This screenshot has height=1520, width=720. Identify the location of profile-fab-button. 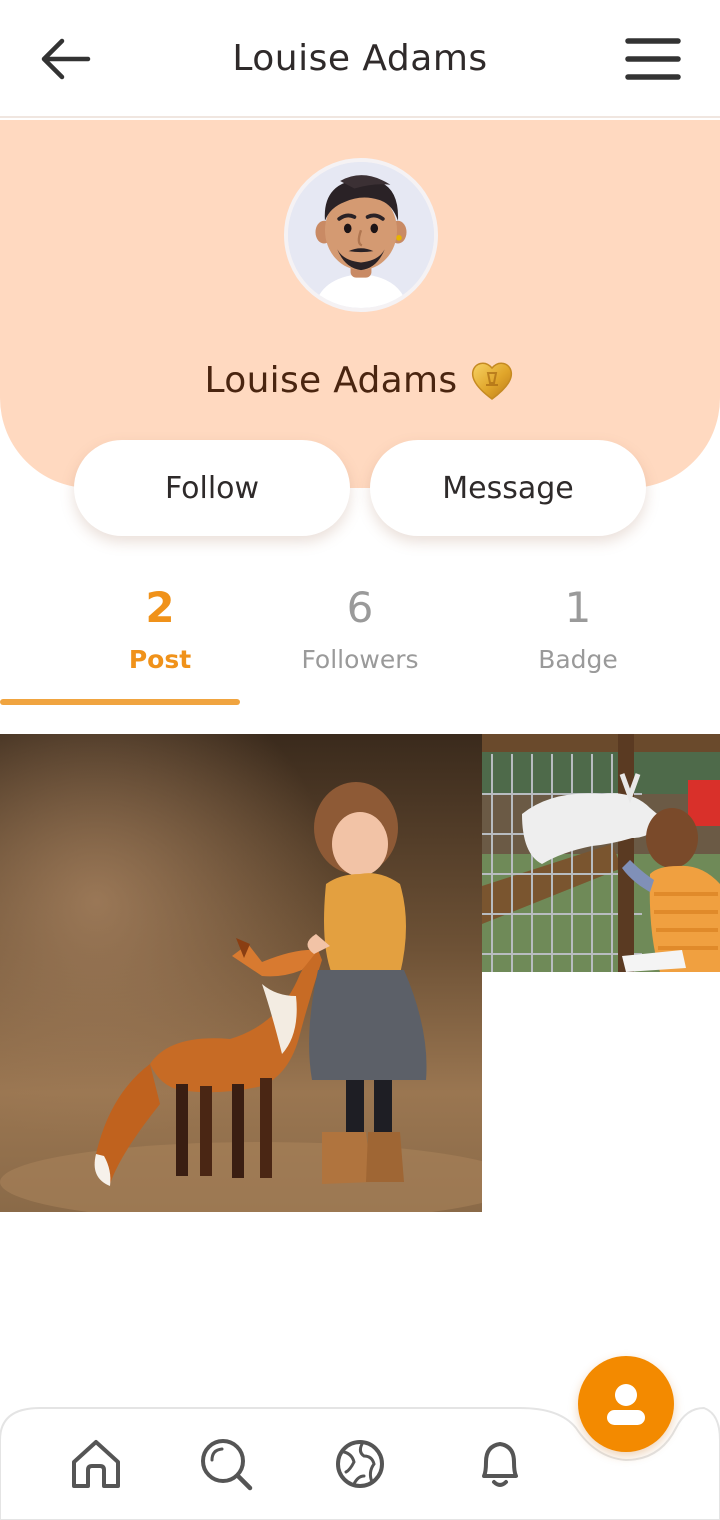
(626, 1404).